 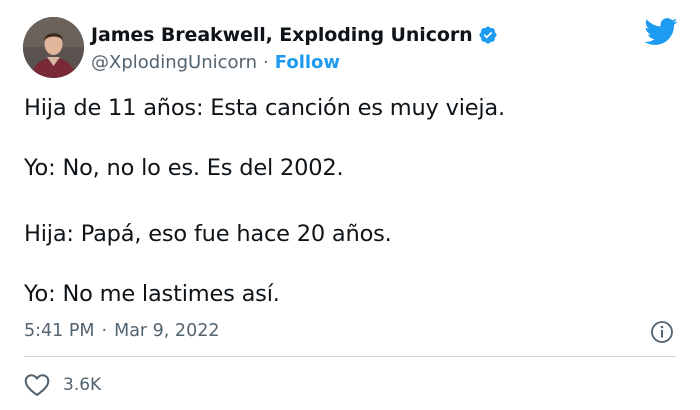 I want to click on like-button: 3.6K, so click(x=62, y=385).